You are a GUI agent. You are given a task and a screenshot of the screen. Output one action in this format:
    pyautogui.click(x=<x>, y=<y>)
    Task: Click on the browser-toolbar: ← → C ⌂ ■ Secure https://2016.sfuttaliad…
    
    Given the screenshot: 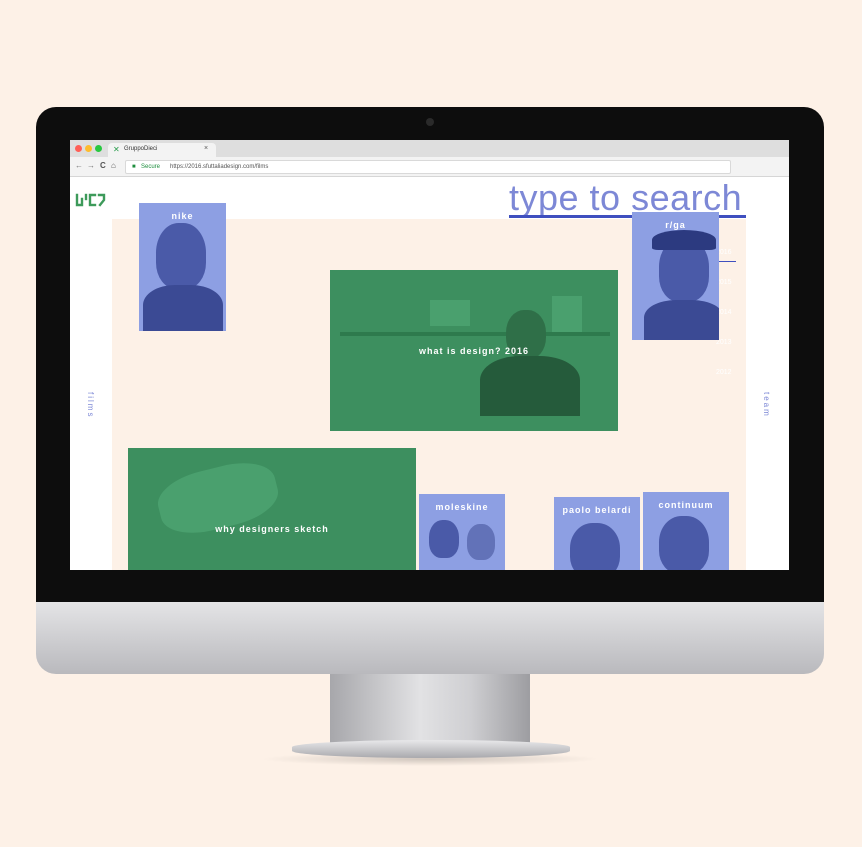 What is the action you would take?
    pyautogui.click(x=429, y=167)
    